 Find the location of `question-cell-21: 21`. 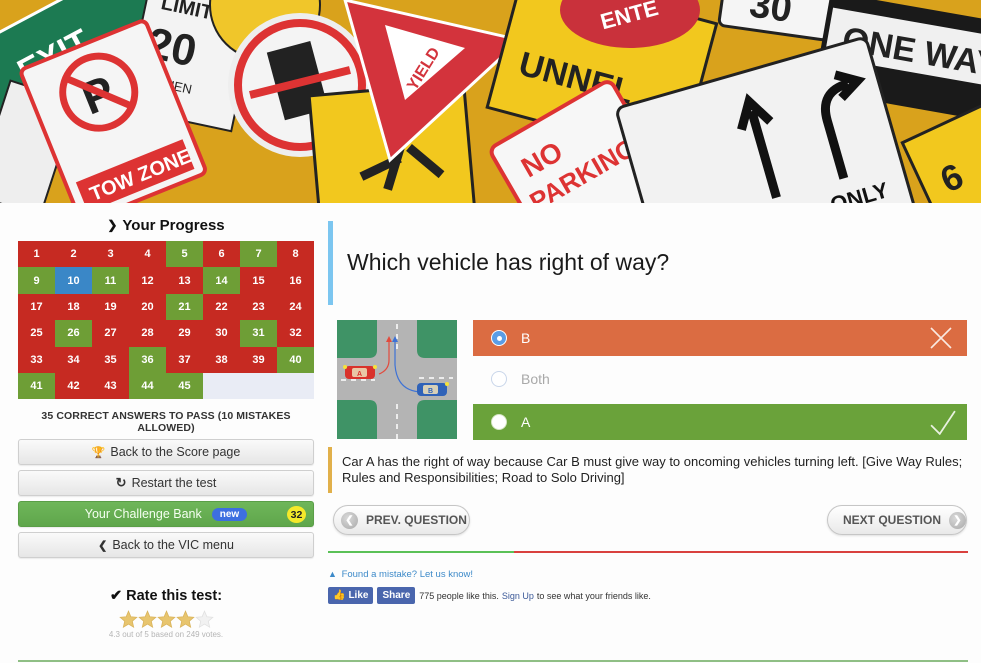

question-cell-21: 21 is located at coordinates (184, 307).